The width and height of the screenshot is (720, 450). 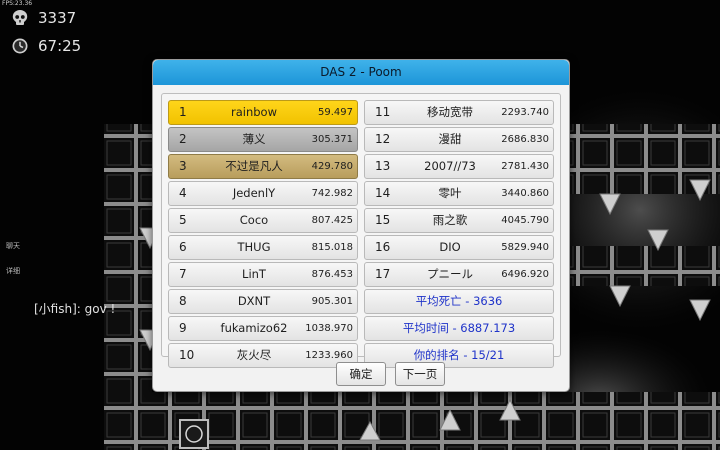 What do you see at coordinates (525, 247) in the screenshot?
I see `clear-time: 5829.940` at bounding box center [525, 247].